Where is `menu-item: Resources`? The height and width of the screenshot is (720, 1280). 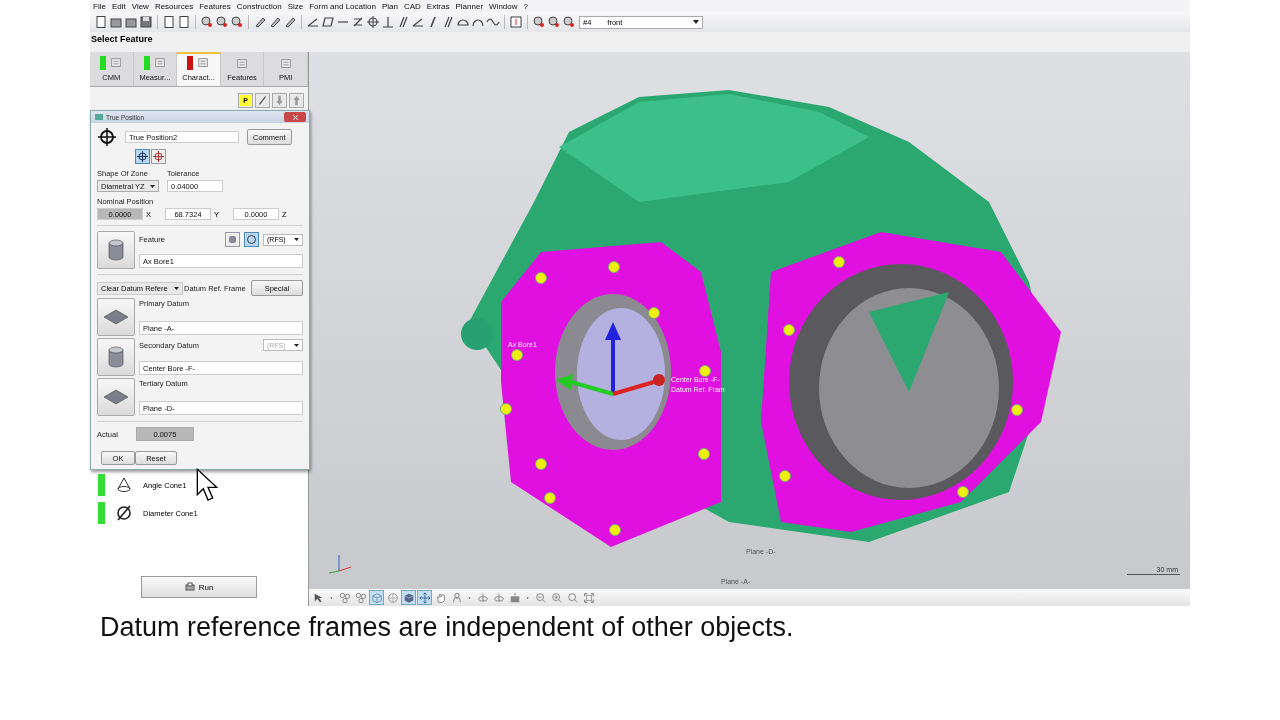 menu-item: Resources is located at coordinates (174, 6).